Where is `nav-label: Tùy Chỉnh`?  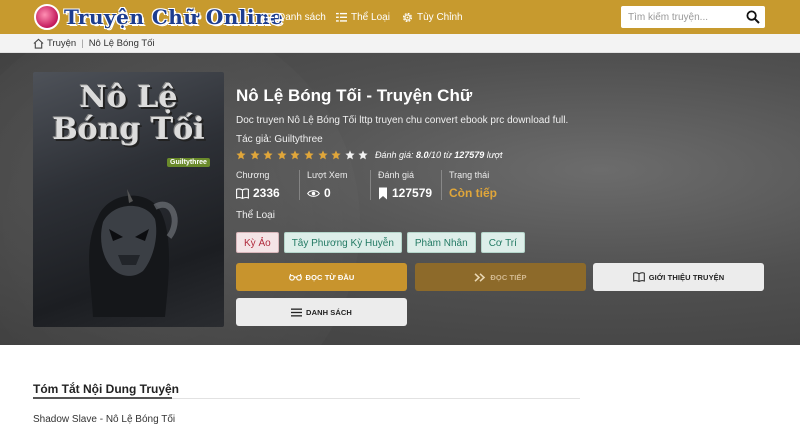 nav-label: Tùy Chỉnh is located at coordinates (440, 17).